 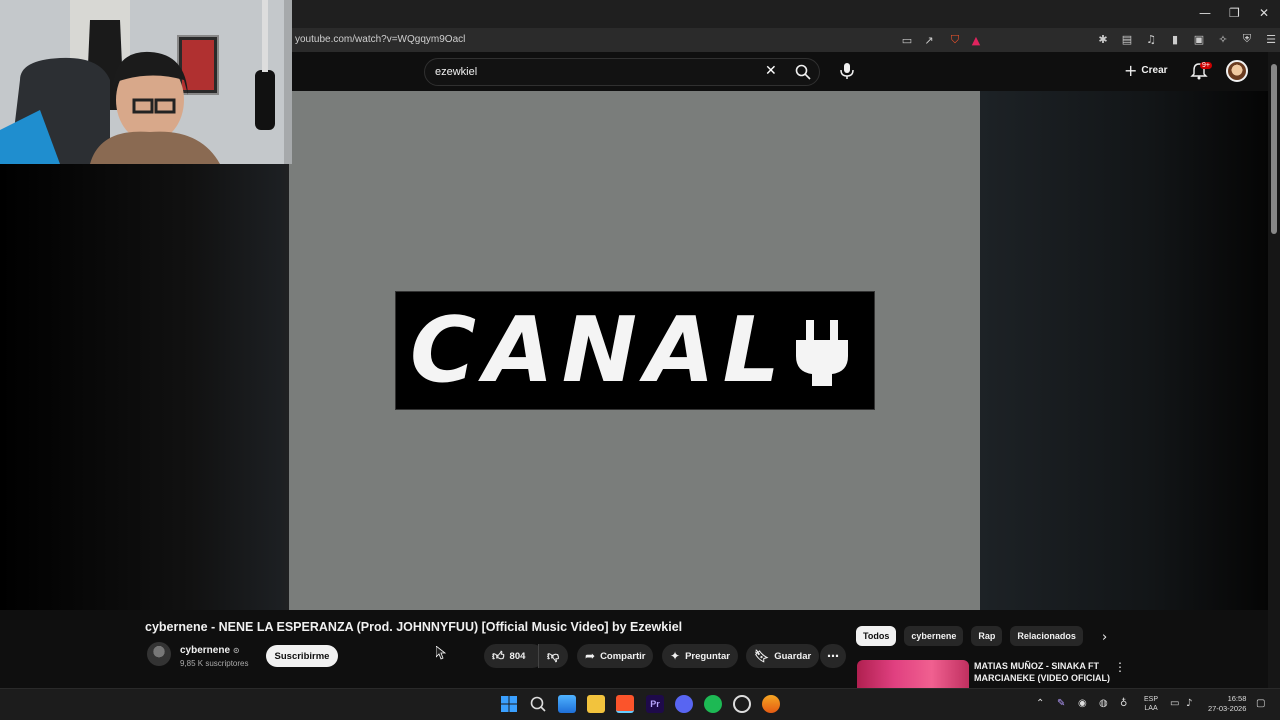 What do you see at coordinates (302, 656) in the screenshot?
I see `subscribe-button: Suscribirme` at bounding box center [302, 656].